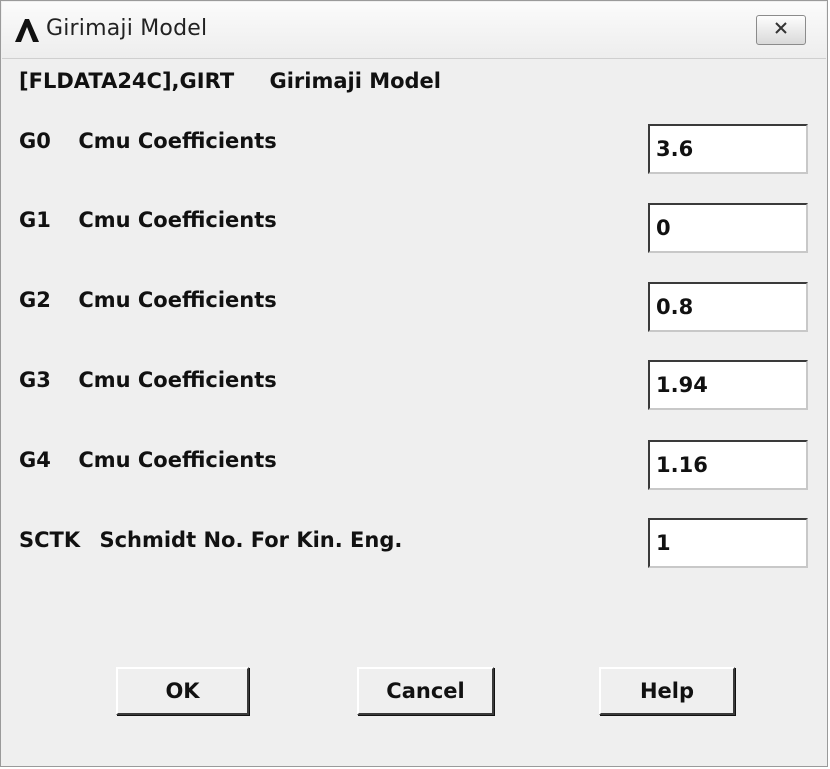 The width and height of the screenshot is (830, 769). I want to click on g2-code: G2, so click(35, 300).